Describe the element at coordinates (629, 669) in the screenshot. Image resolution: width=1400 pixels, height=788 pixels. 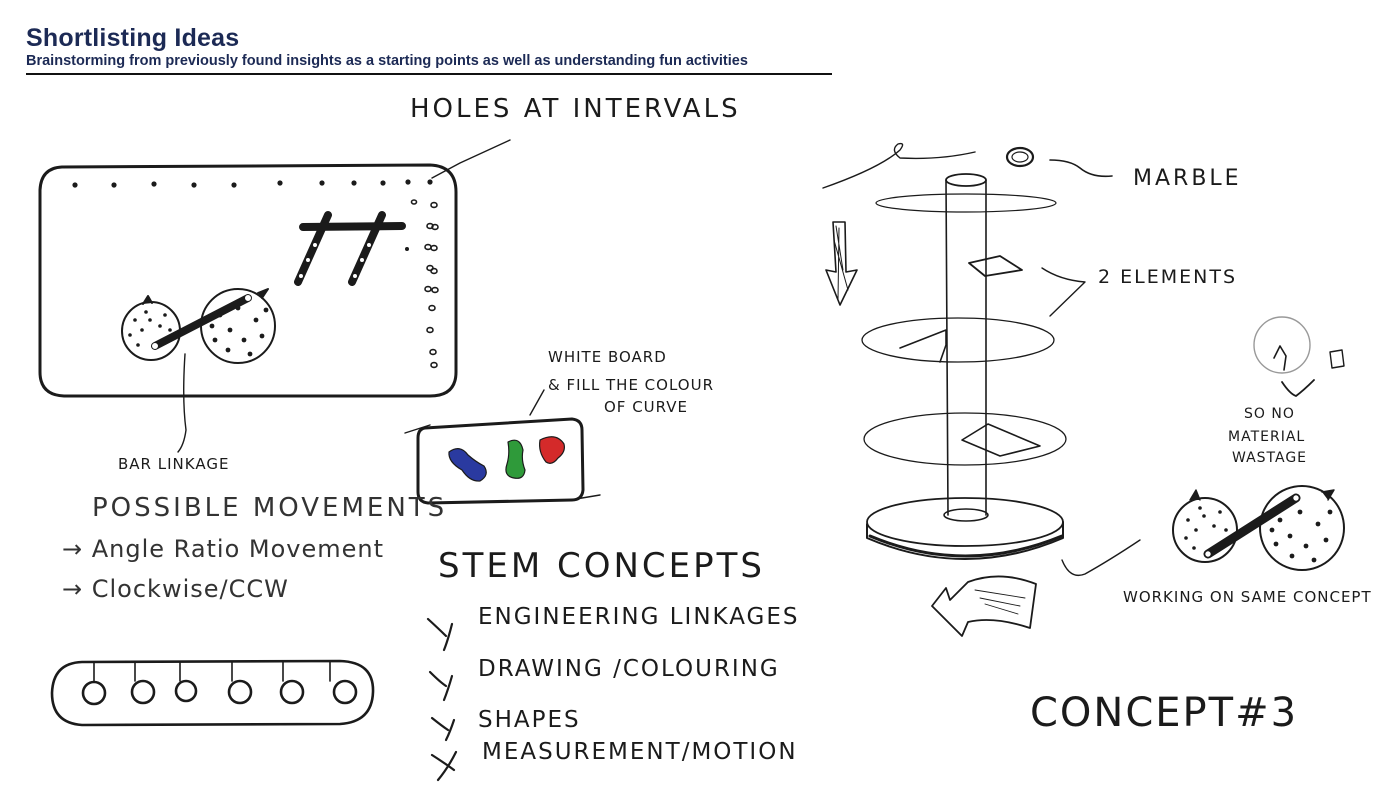
I see `stem-item-drawing: Drawing /colouring` at that location.